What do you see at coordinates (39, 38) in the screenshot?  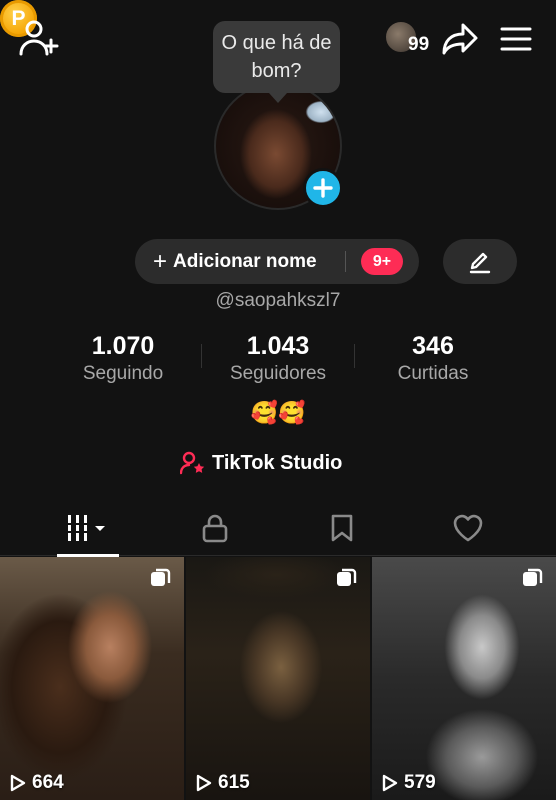 I see `add-friend-icon` at bounding box center [39, 38].